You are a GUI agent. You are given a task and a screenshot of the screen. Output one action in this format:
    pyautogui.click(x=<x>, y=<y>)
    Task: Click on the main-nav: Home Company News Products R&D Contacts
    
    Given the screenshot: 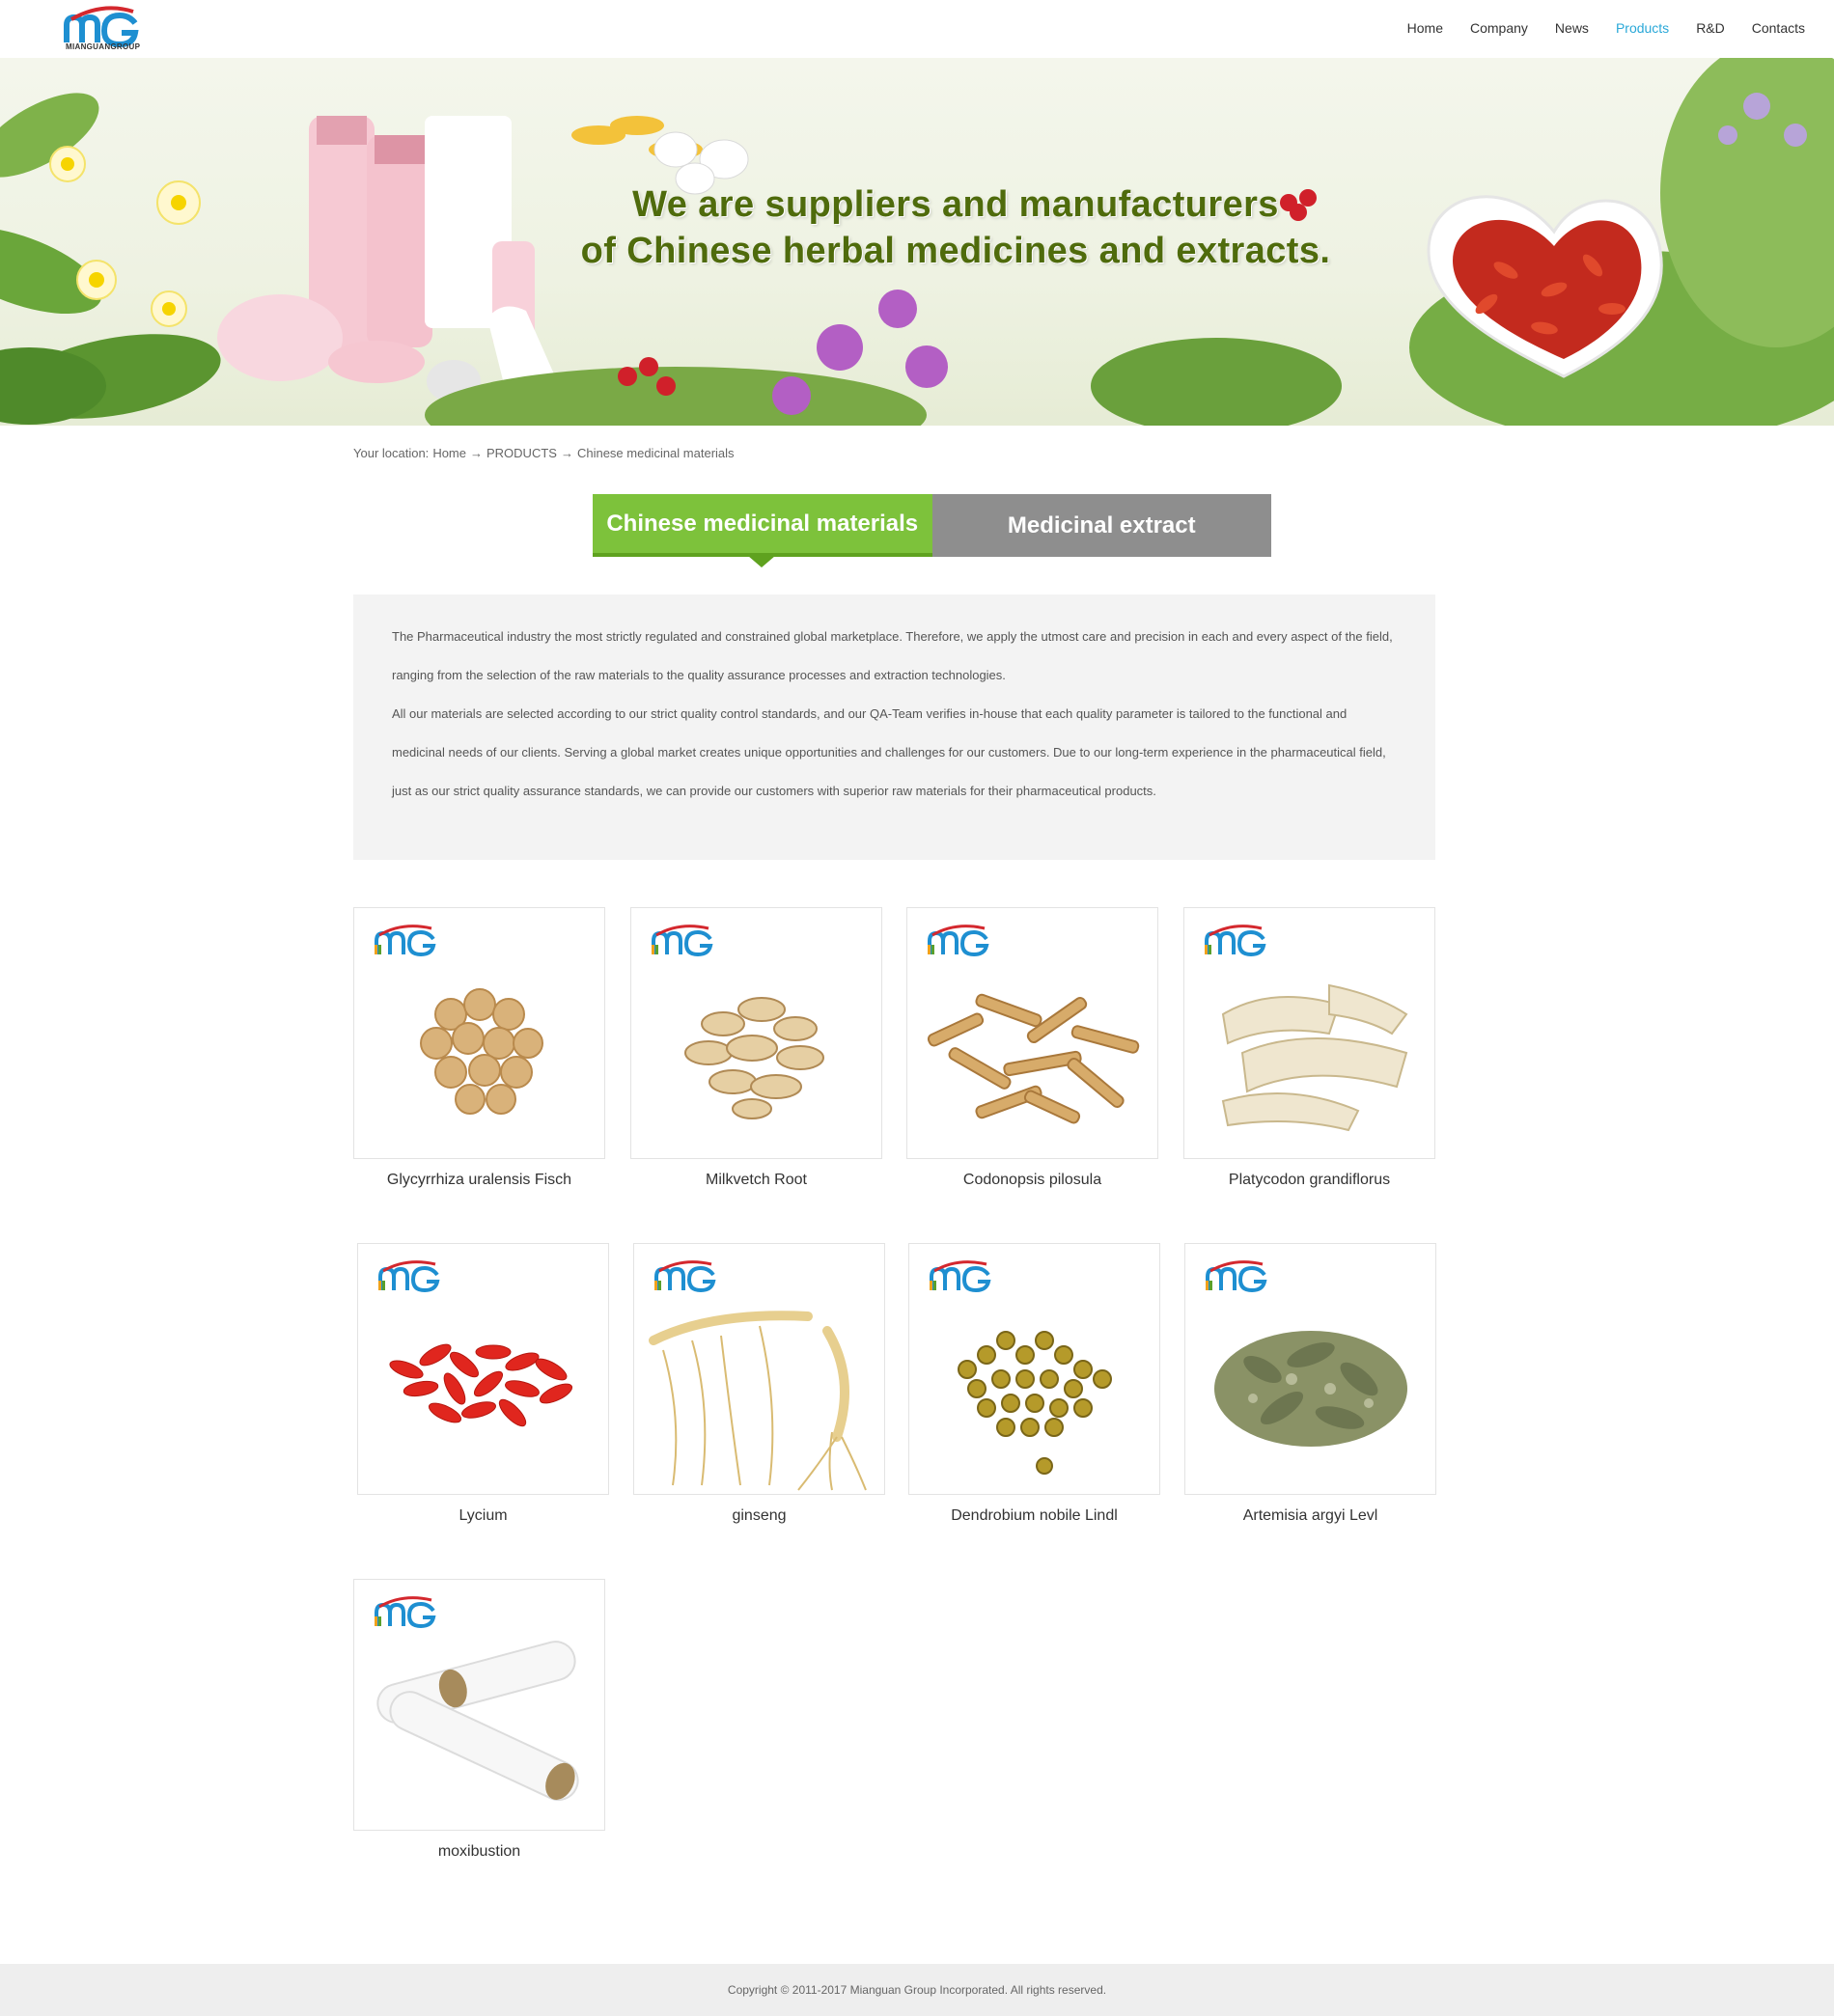 What is the action you would take?
    pyautogui.click(x=1592, y=28)
    